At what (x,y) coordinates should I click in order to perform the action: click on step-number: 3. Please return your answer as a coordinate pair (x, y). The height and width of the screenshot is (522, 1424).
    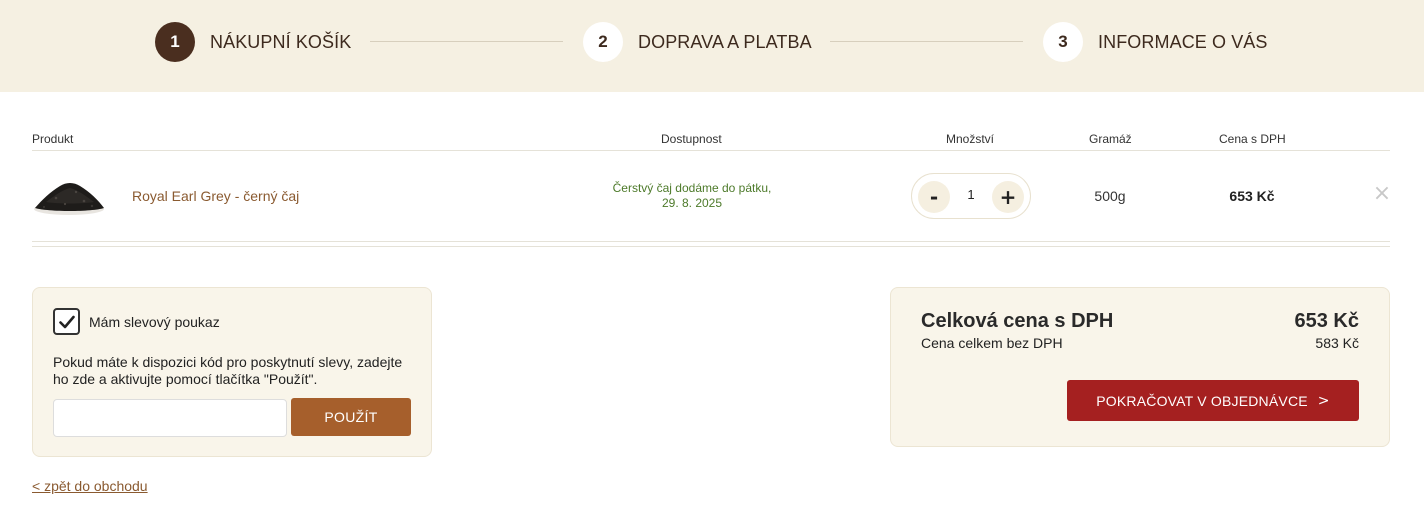
    Looking at the image, I should click on (1063, 42).